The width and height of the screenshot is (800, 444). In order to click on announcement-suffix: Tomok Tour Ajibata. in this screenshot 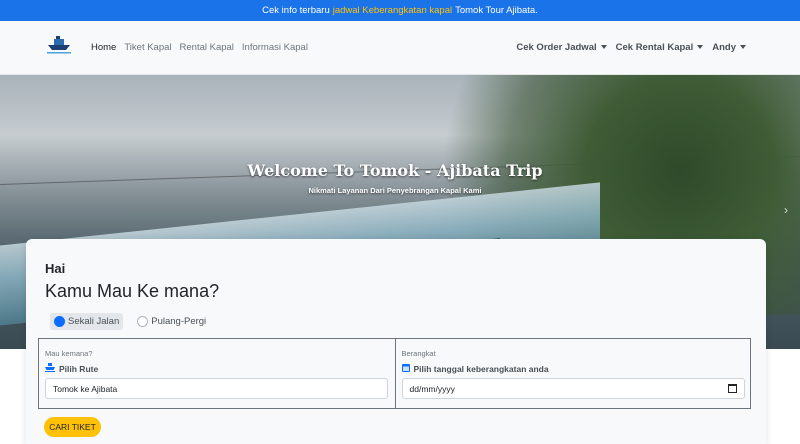, I will do `click(496, 10)`.